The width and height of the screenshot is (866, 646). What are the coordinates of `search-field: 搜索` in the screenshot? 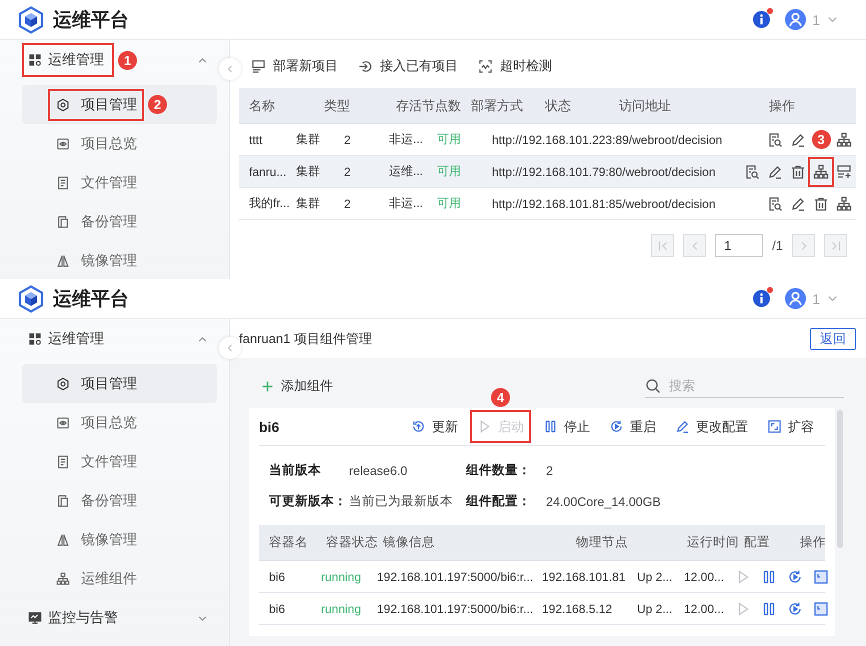 It's located at (744, 386).